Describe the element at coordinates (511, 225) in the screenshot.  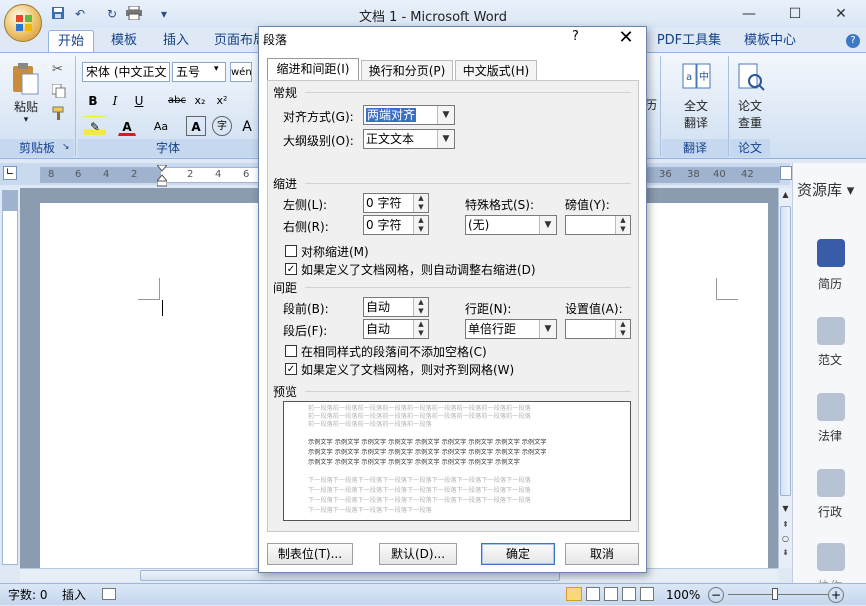
I see `special-format-select: (无) ▼` at that location.